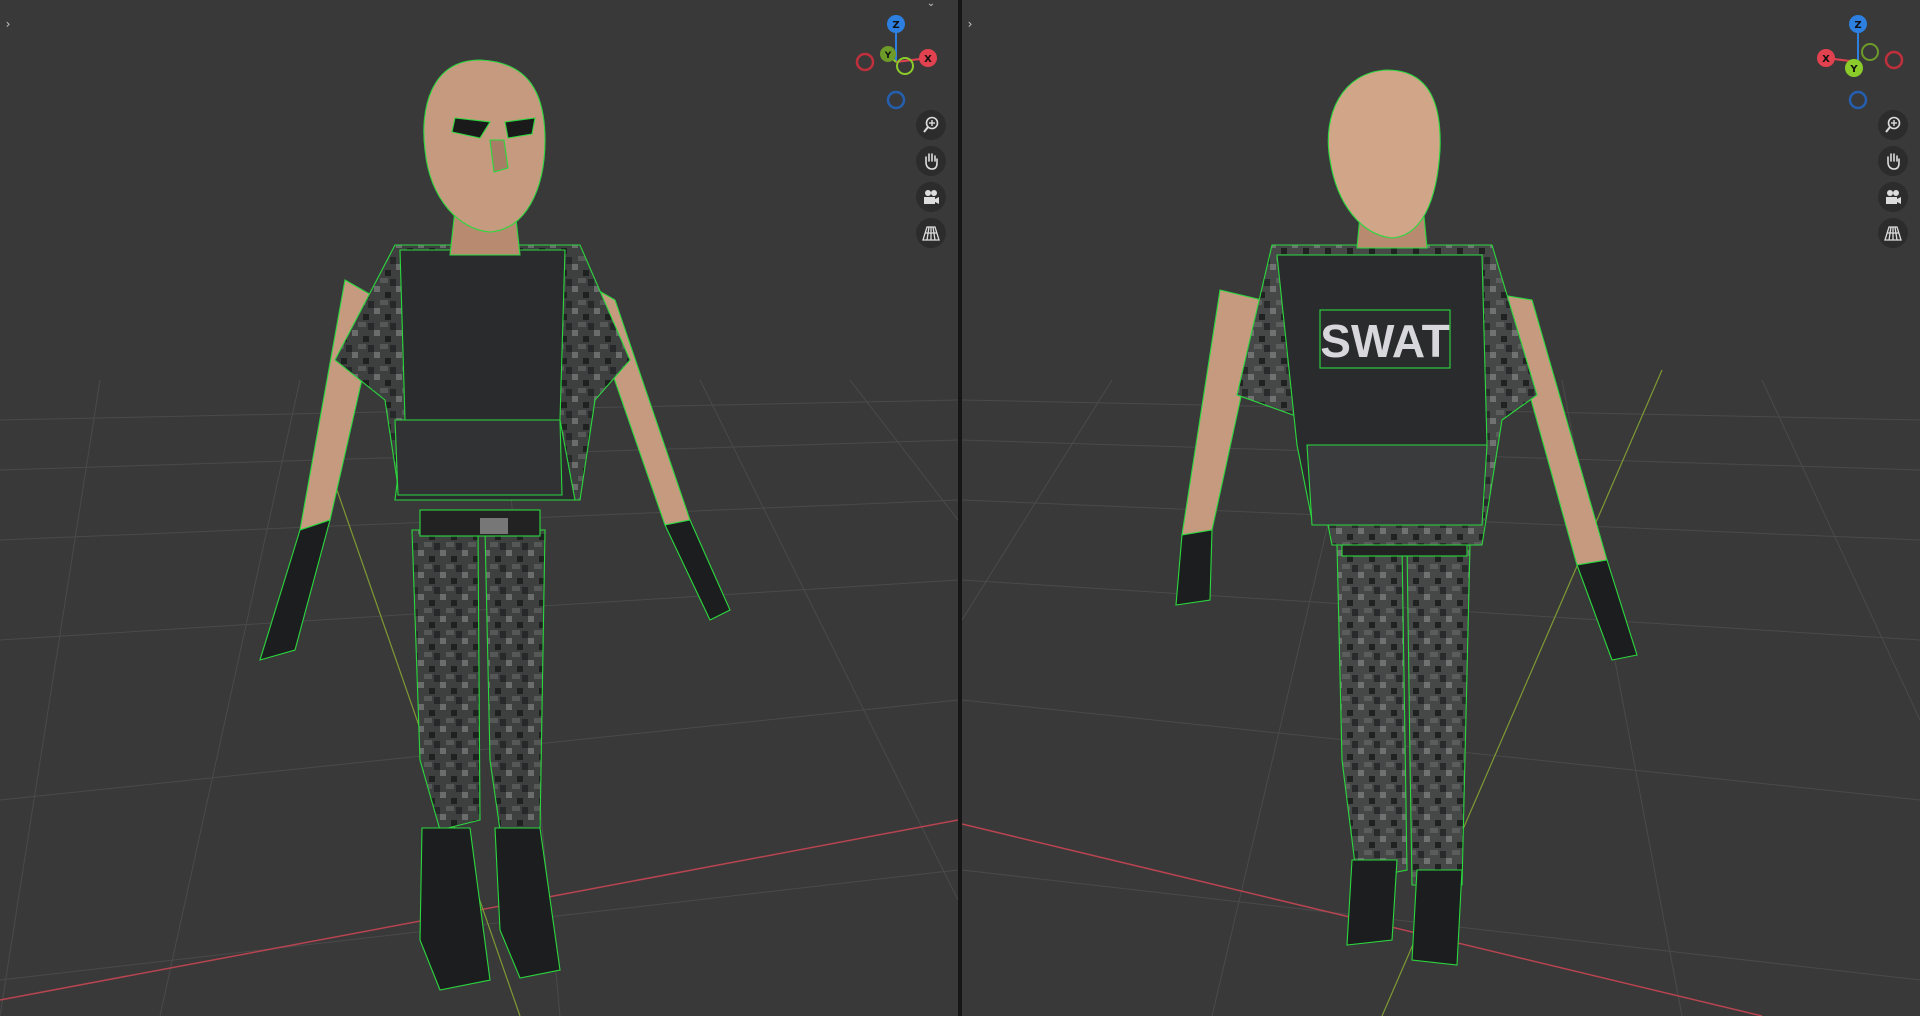 The height and width of the screenshot is (1016, 1920). What do you see at coordinates (1384, 341) in the screenshot?
I see `vest-label: SWAT` at bounding box center [1384, 341].